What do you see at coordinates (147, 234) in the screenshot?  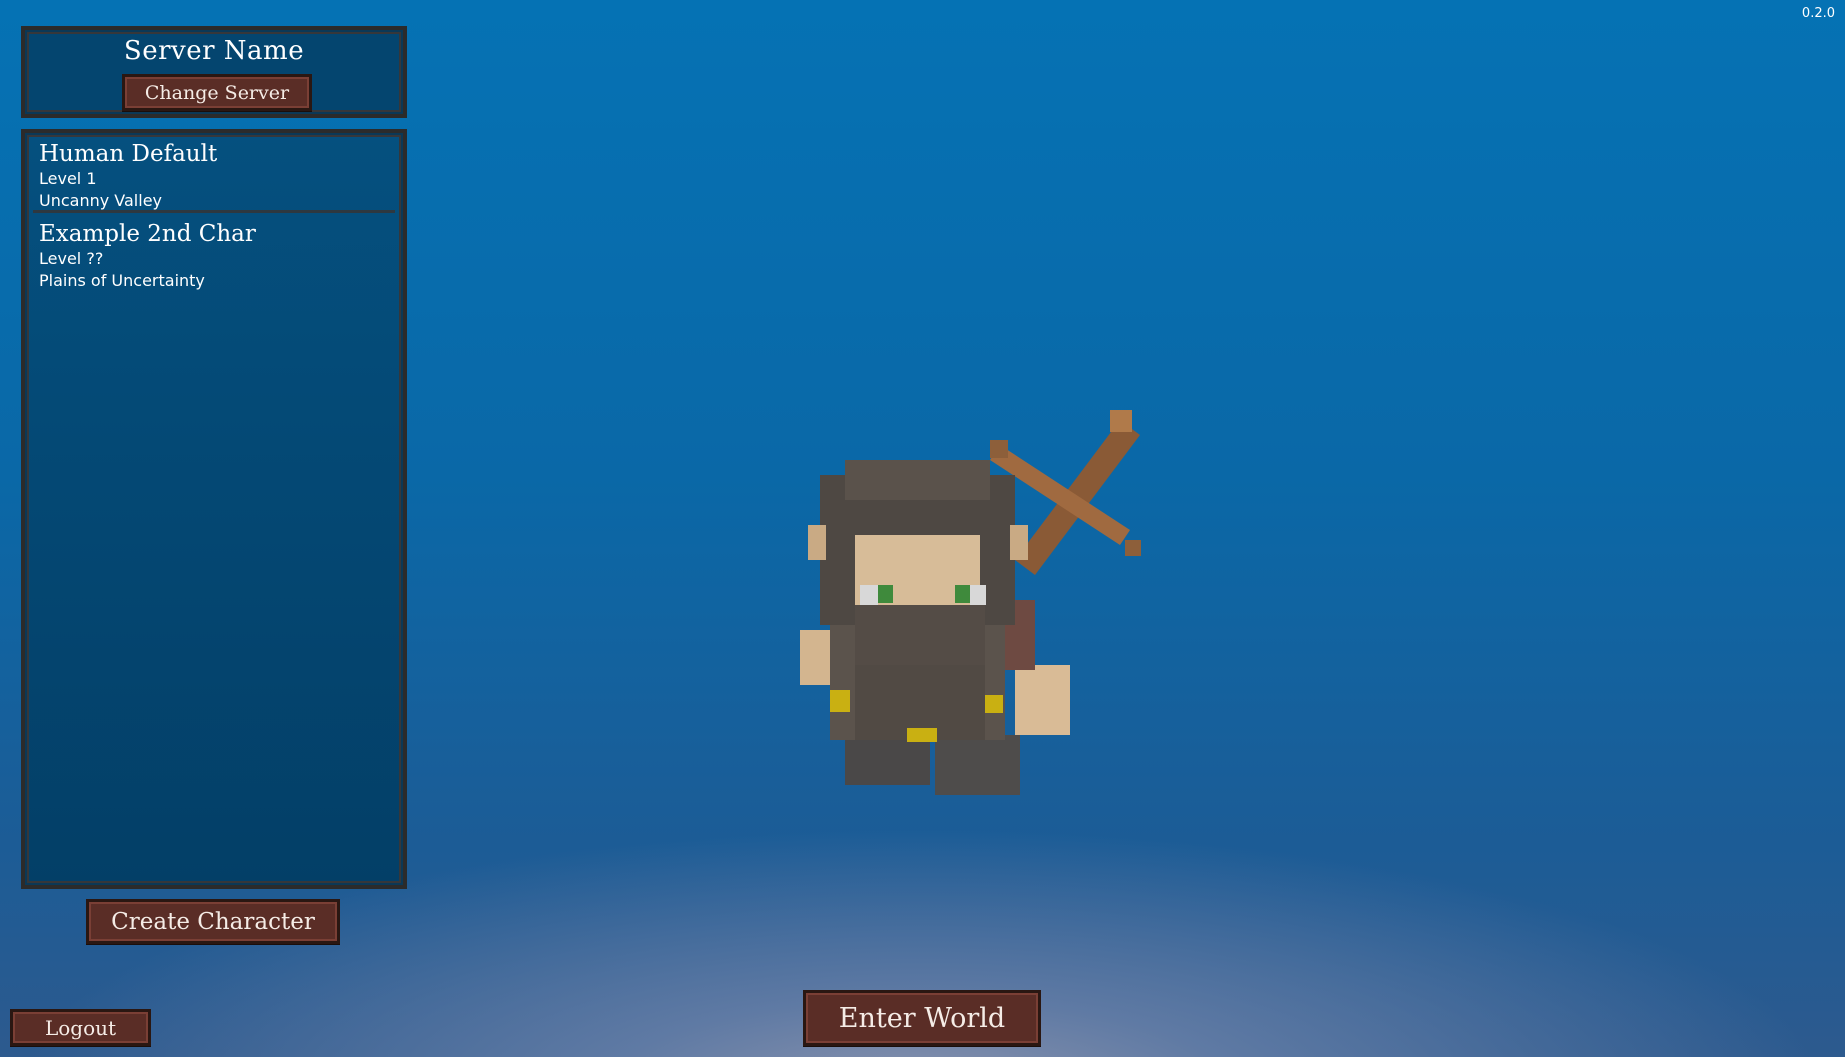 I see `character-name: Example 2nd Char` at bounding box center [147, 234].